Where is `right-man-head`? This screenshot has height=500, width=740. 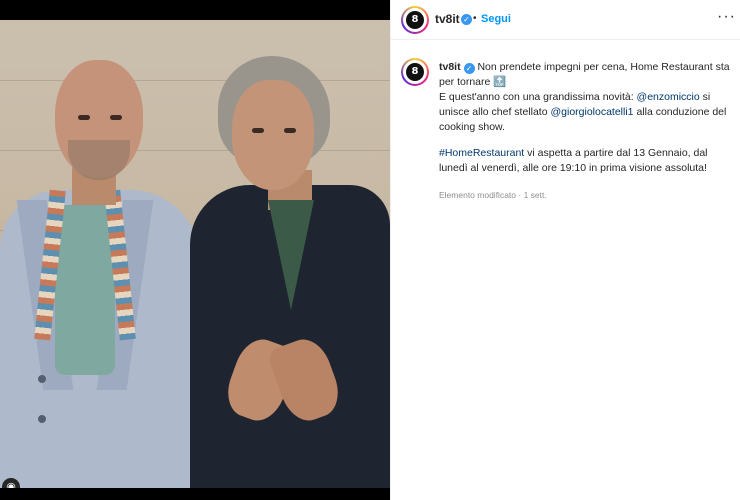
right-man-head is located at coordinates (273, 135).